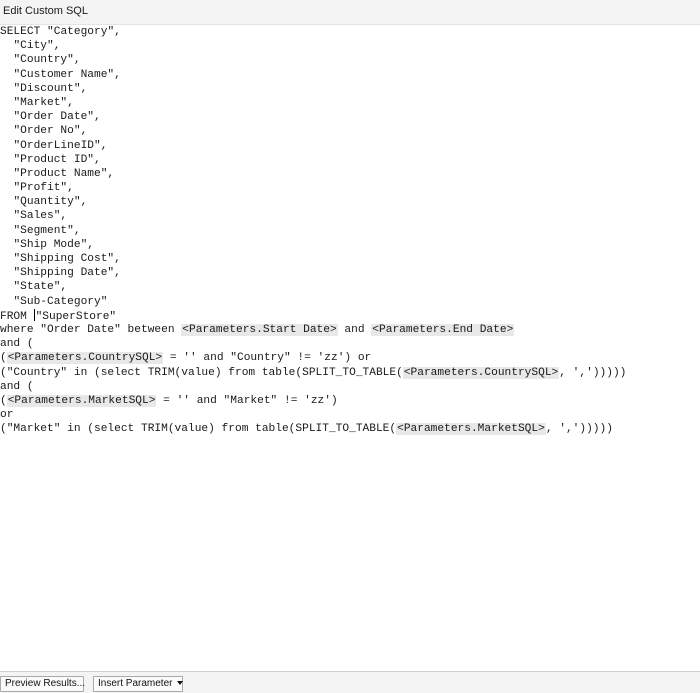 The width and height of the screenshot is (700, 693). What do you see at coordinates (316, 160) in the screenshot?
I see `code-line: "Product ID",` at bounding box center [316, 160].